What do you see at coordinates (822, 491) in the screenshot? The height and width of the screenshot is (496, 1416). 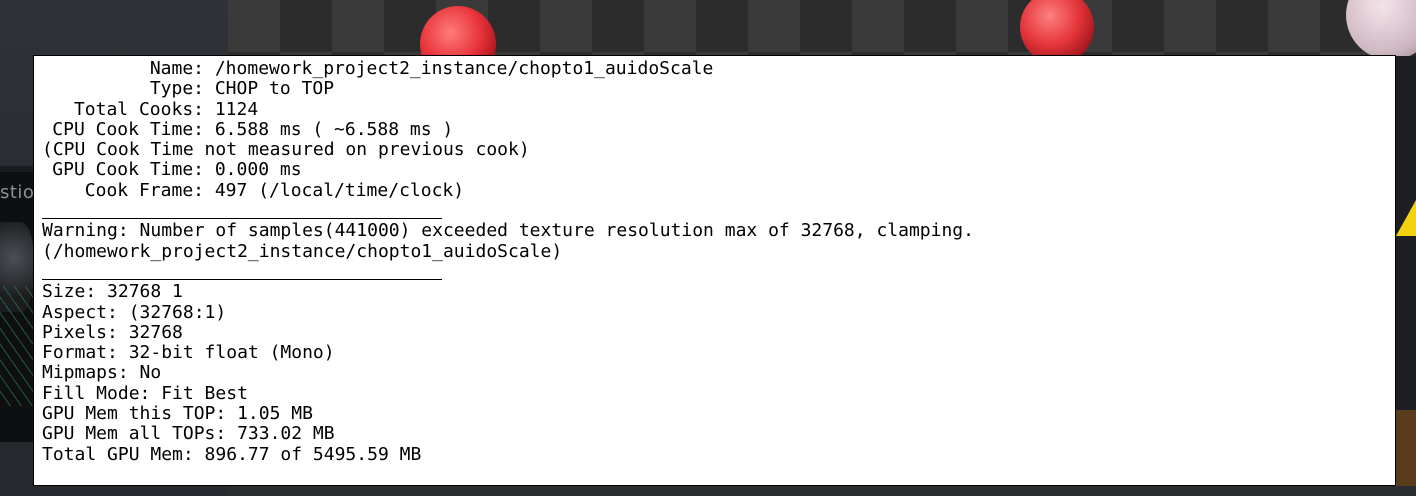 I see `bottom-strip` at bounding box center [822, 491].